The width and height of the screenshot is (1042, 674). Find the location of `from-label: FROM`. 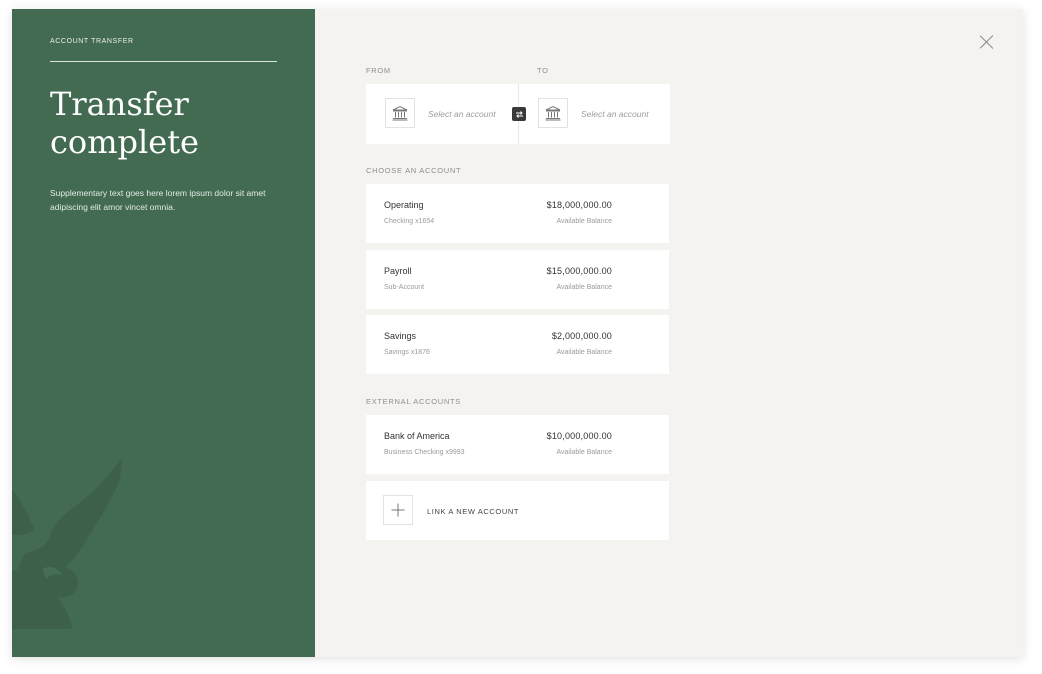

from-label: FROM is located at coordinates (378, 70).